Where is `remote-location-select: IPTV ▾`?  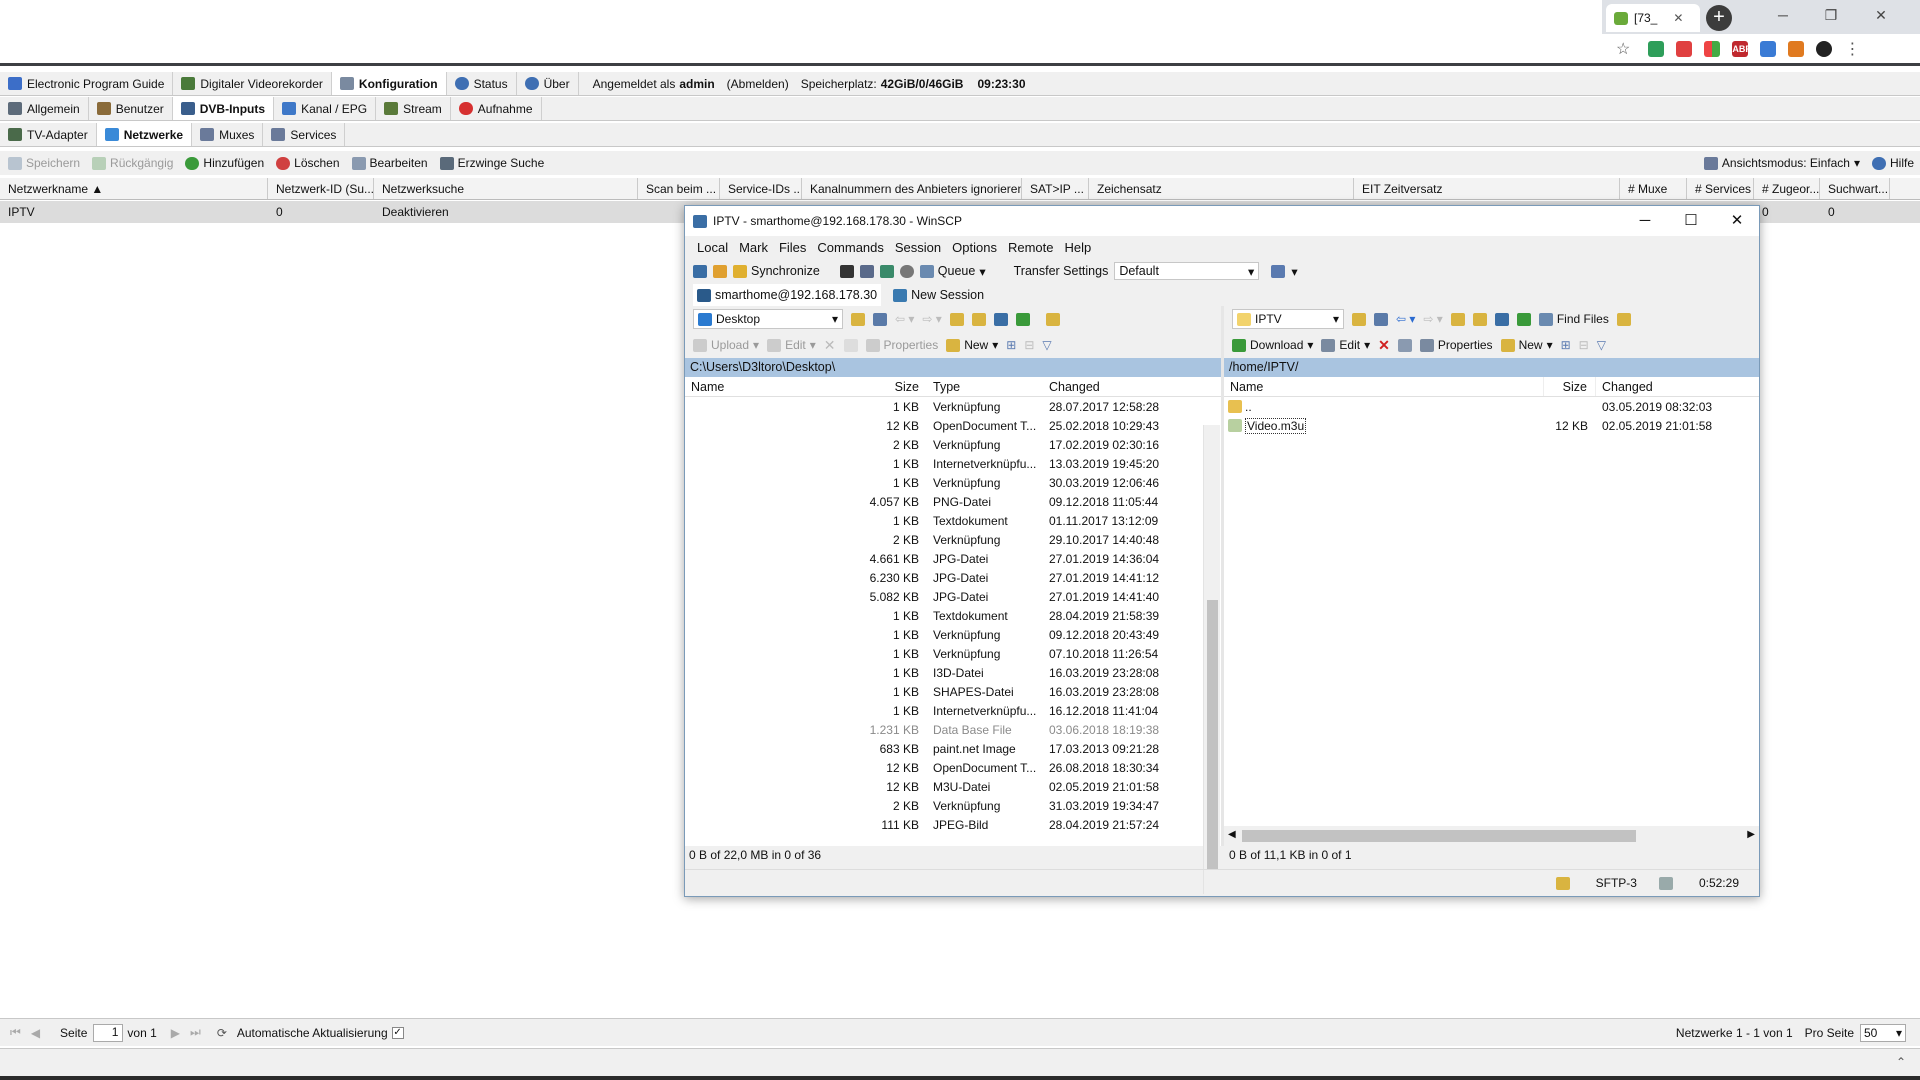
remote-location-select: IPTV ▾ is located at coordinates (1288, 319).